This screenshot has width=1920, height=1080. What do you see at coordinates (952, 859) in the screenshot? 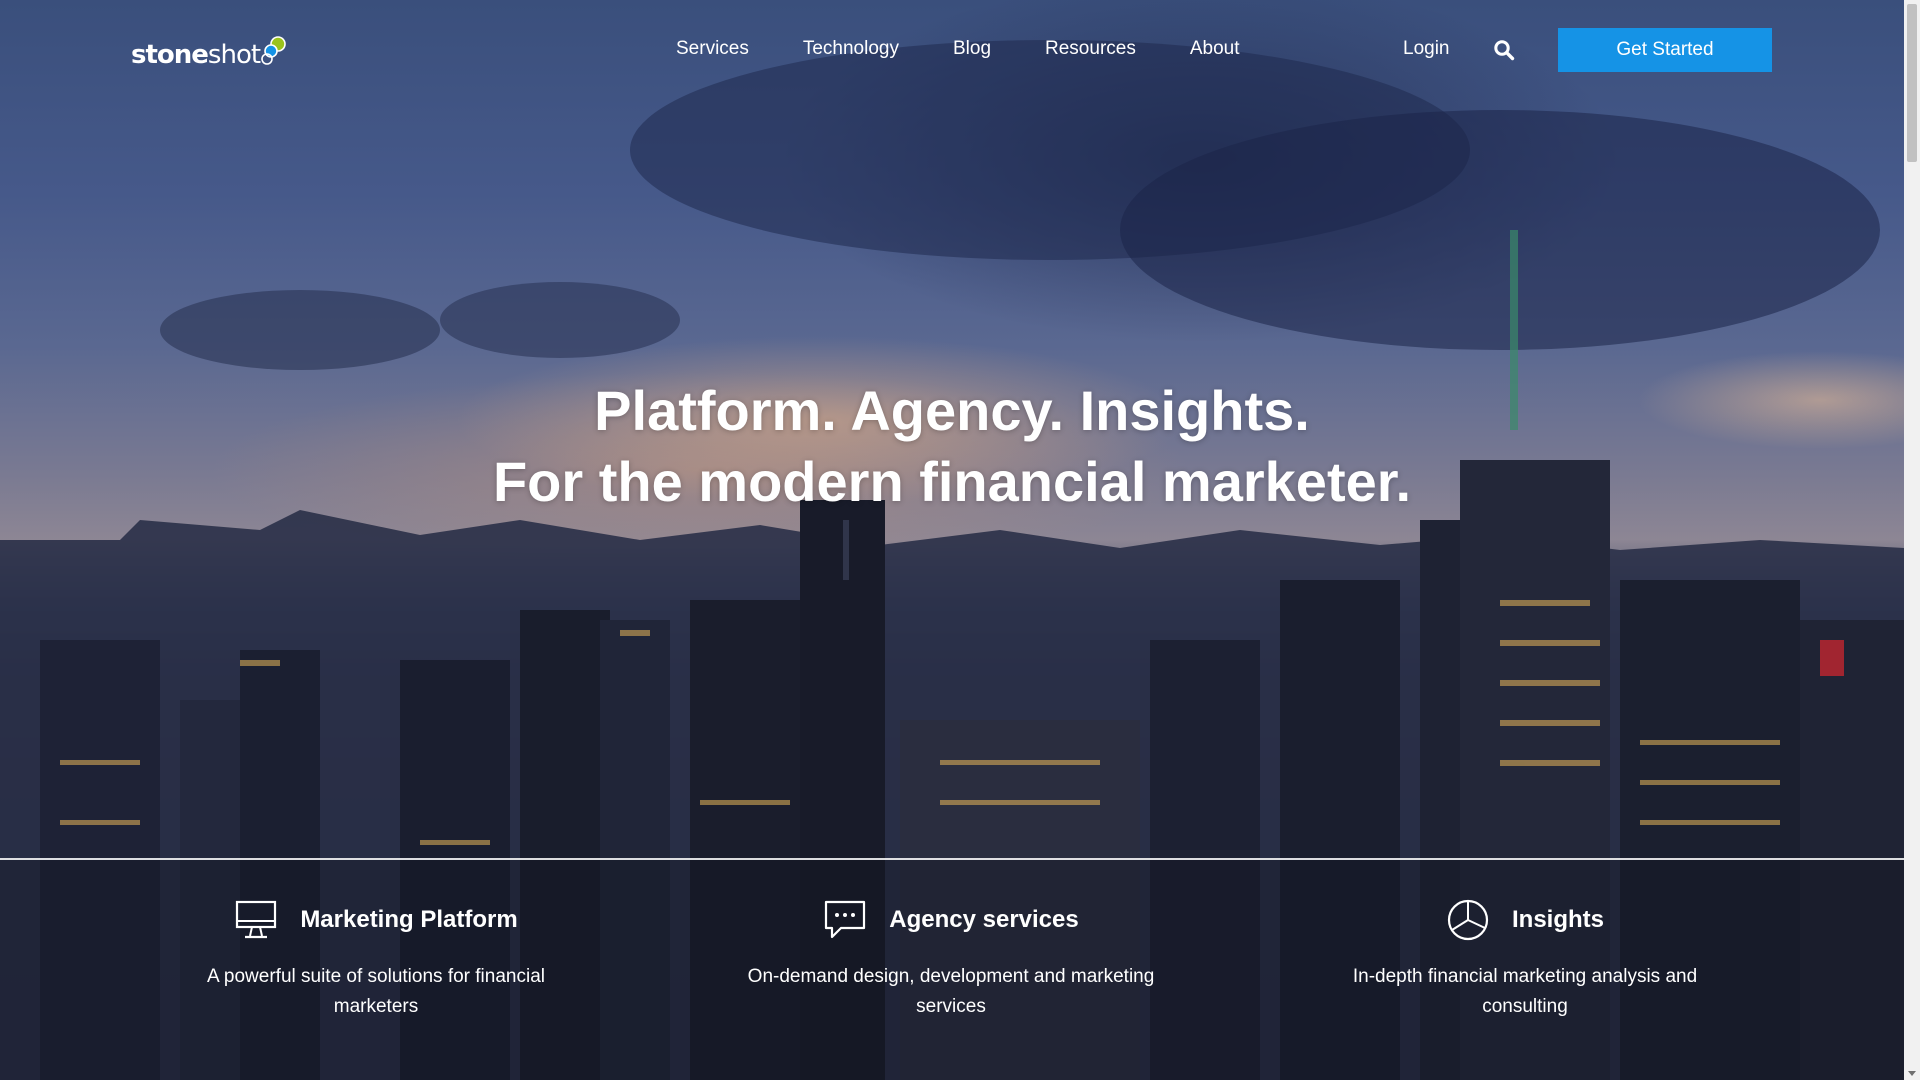
I see `section-divider` at bounding box center [952, 859].